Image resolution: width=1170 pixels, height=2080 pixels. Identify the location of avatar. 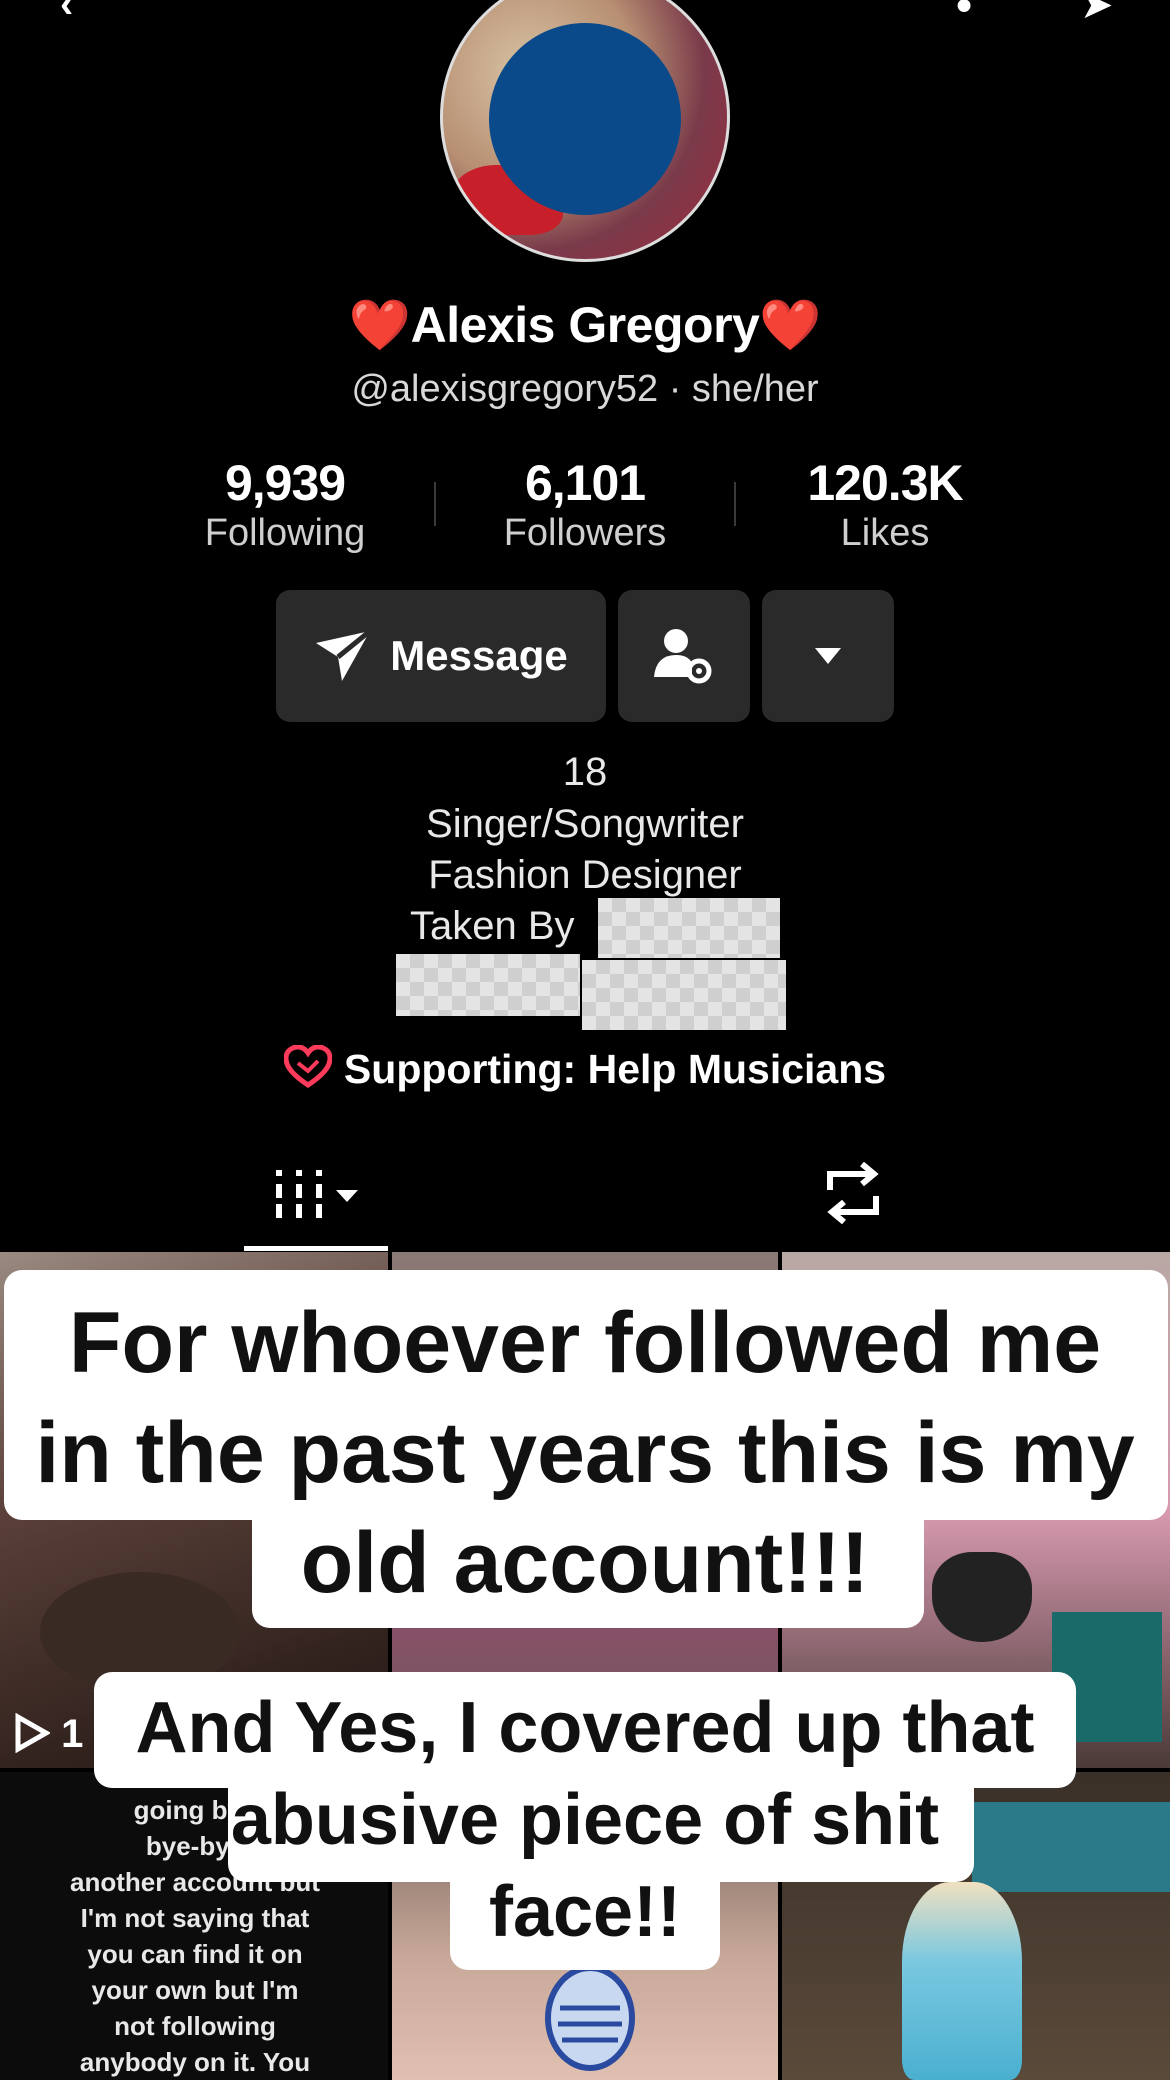
(585, 131).